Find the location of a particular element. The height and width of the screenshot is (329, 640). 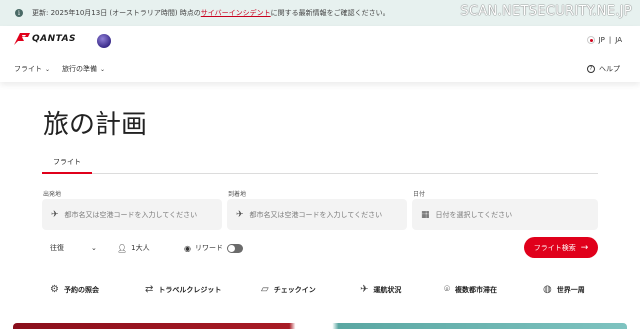

origin-field: ✈ 都市名又は空港コードを入力してください is located at coordinates (132, 214).